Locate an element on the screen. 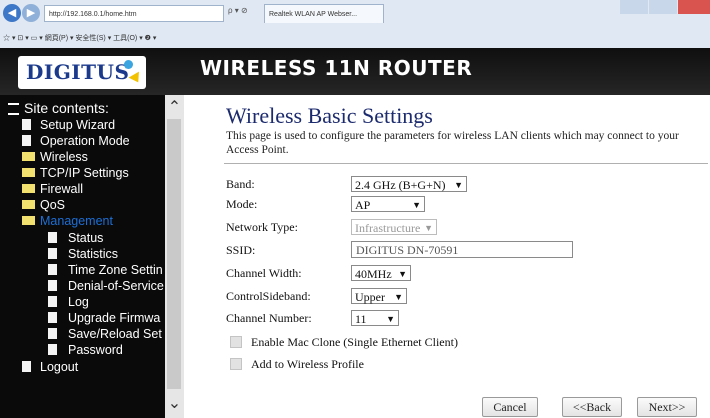 The width and height of the screenshot is (710, 418). network-type-value: Infrastructure is located at coordinates (388, 228).